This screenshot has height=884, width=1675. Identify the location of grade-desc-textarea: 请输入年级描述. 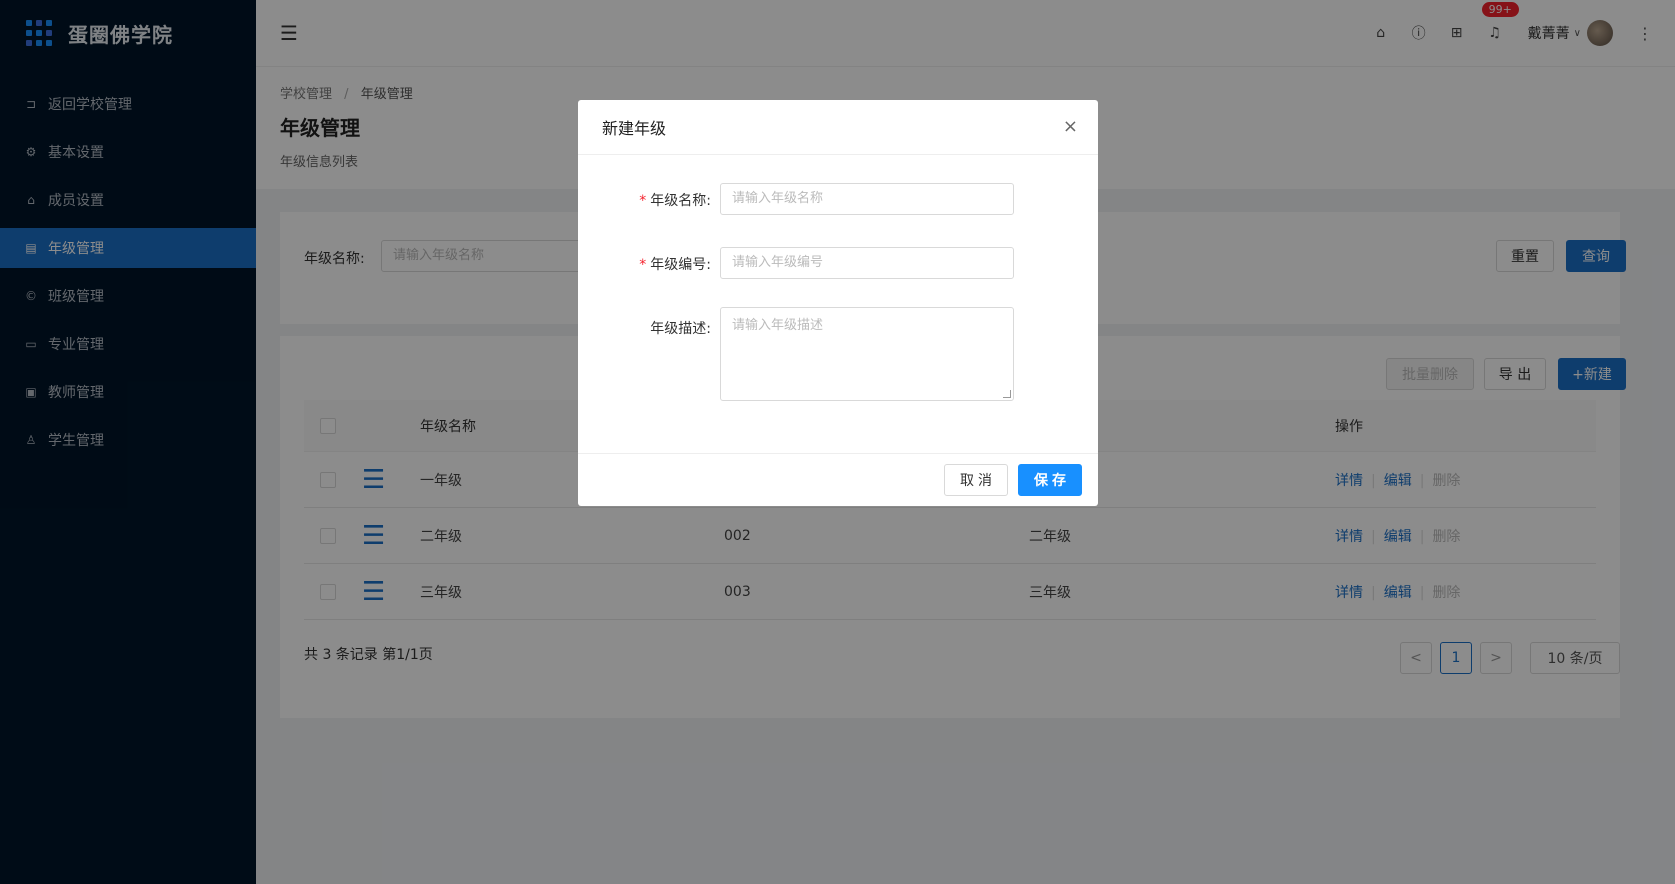
(867, 354).